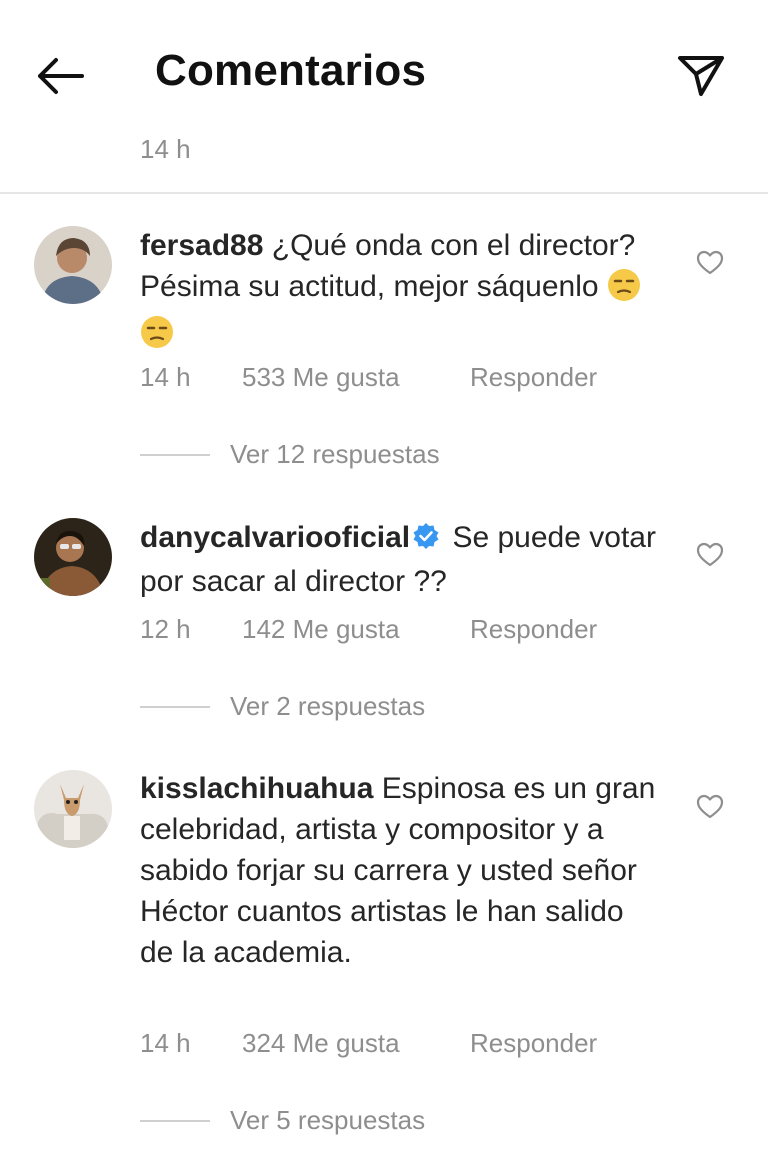  What do you see at coordinates (321, 1043) in the screenshot?
I see `like-count: 324 Me gusta` at bounding box center [321, 1043].